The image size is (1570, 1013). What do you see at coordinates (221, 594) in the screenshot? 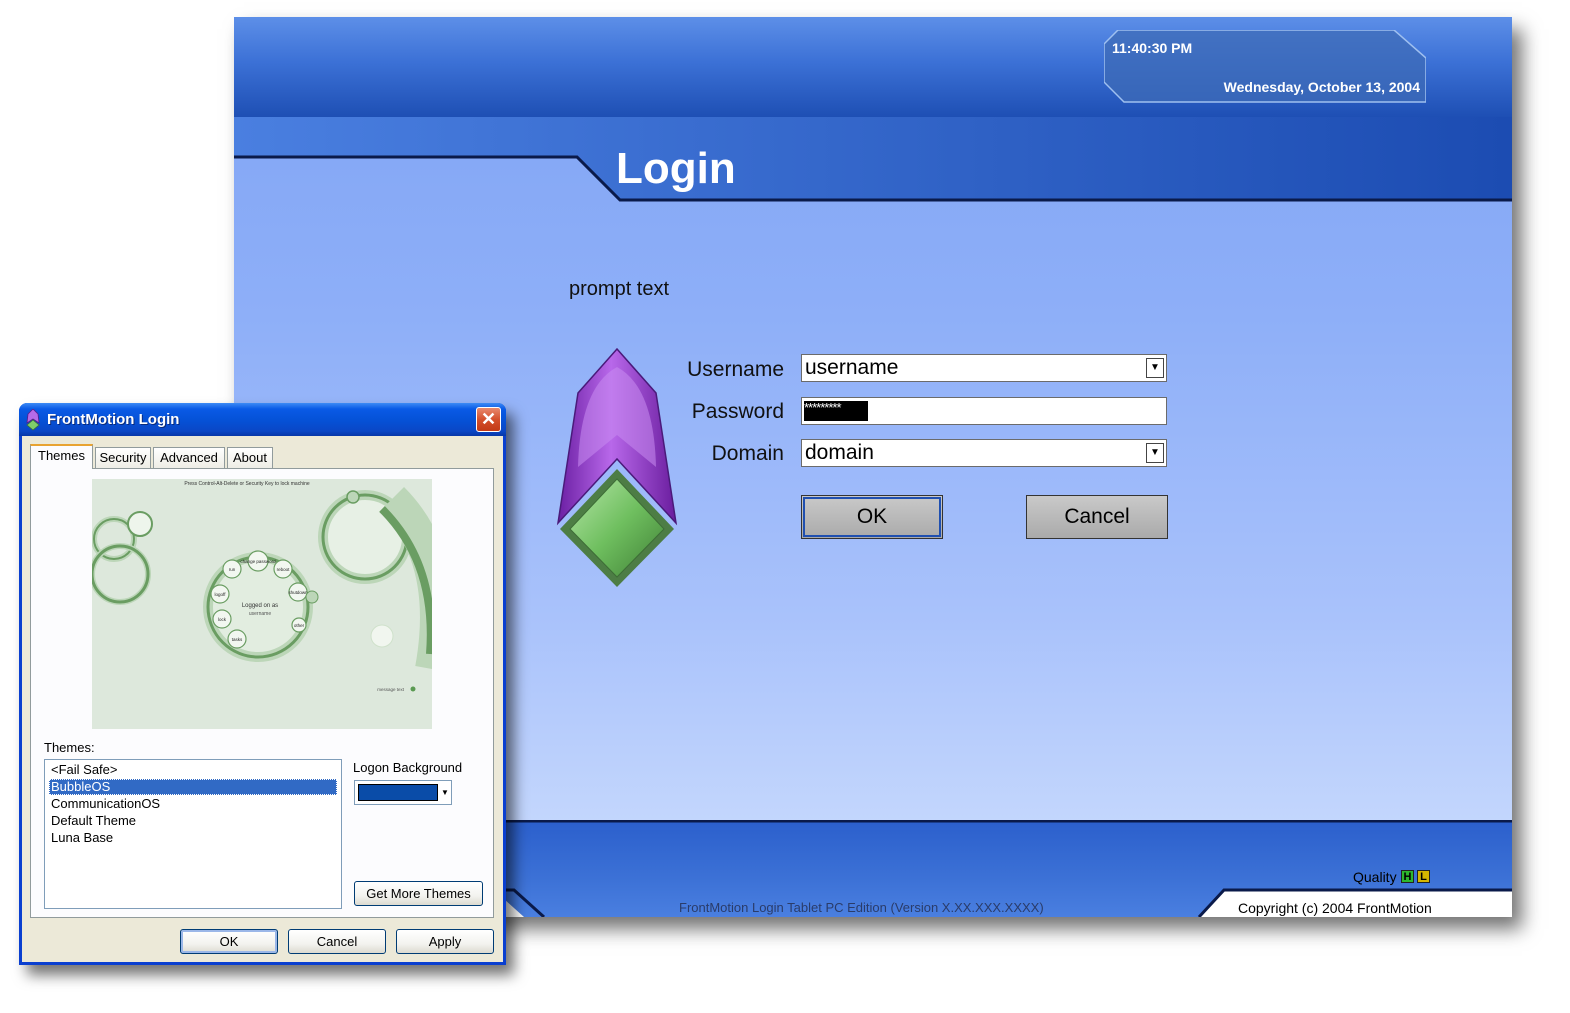
I see `svg-text: logoff` at bounding box center [221, 594].